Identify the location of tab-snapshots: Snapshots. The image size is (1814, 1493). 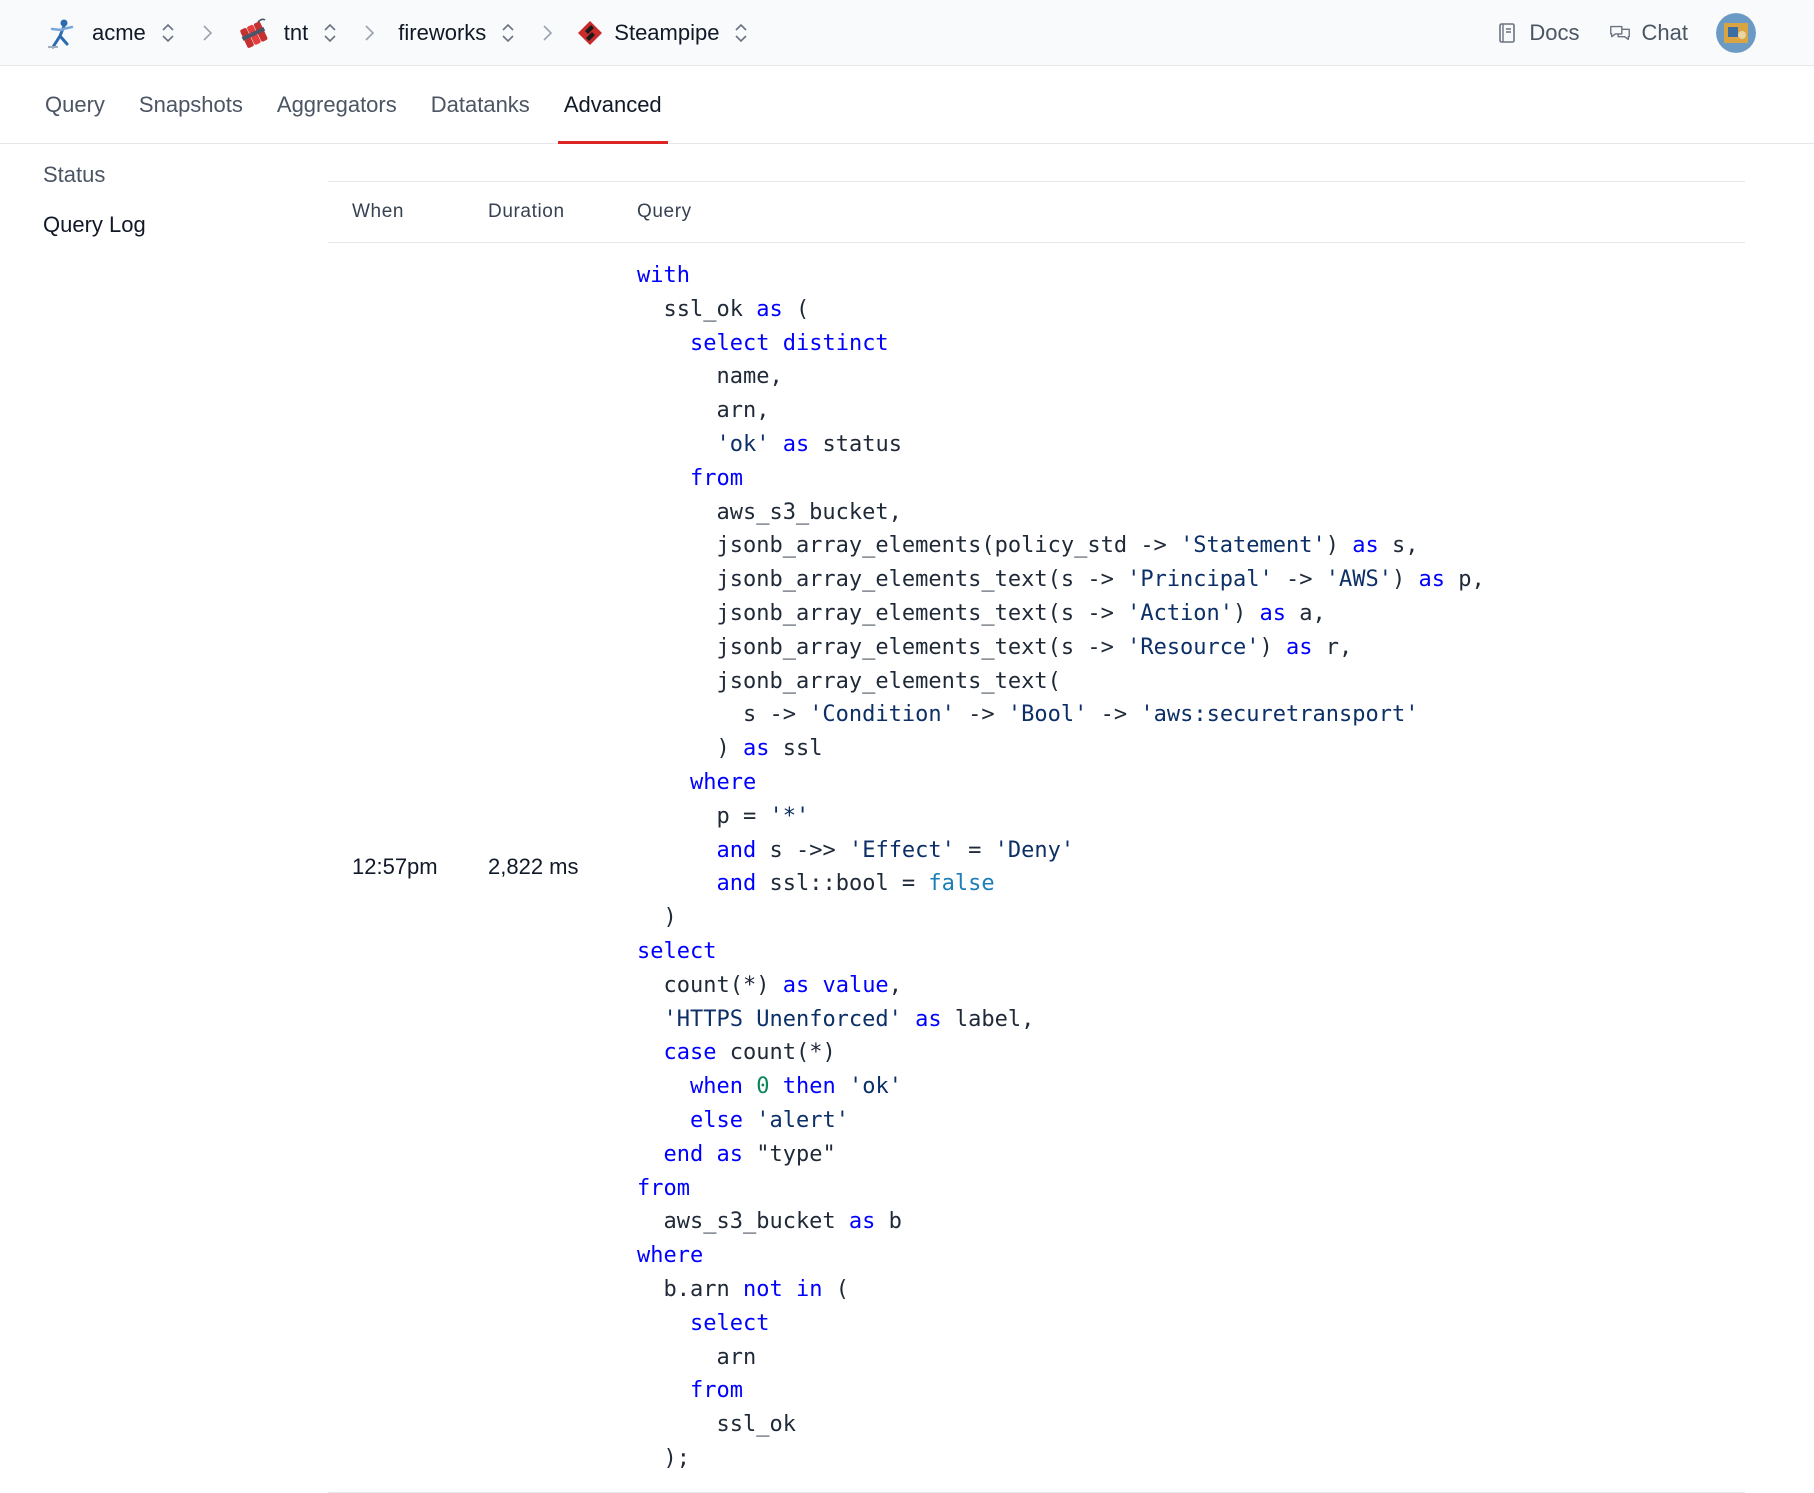
(191, 104).